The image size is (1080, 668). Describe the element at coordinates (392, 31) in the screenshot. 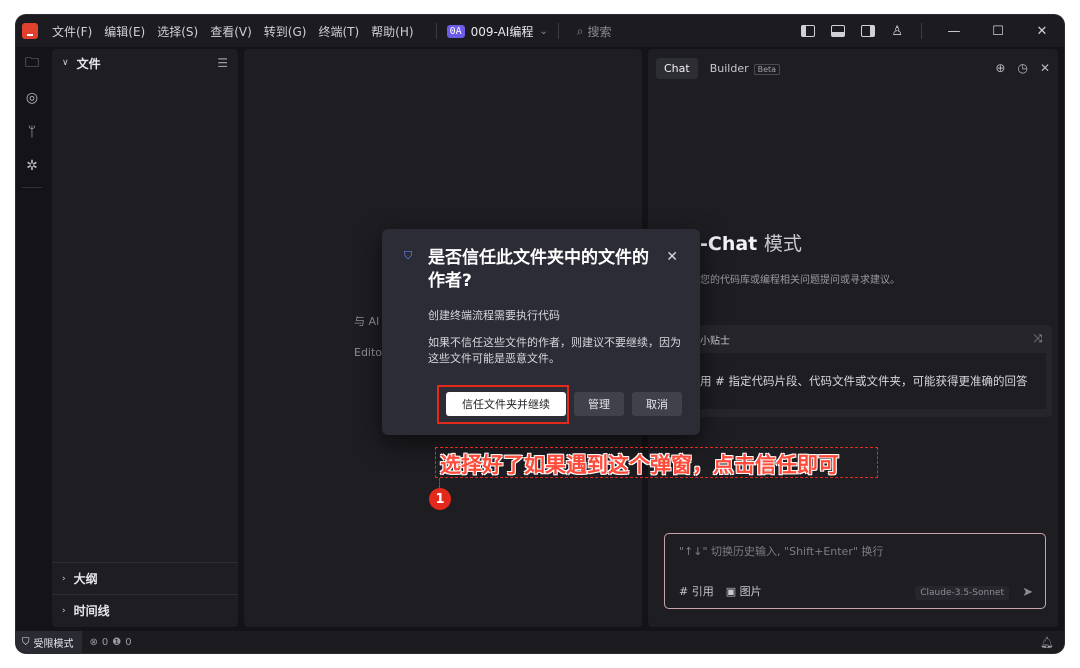

I see `menu-help: 帮助(H)` at that location.